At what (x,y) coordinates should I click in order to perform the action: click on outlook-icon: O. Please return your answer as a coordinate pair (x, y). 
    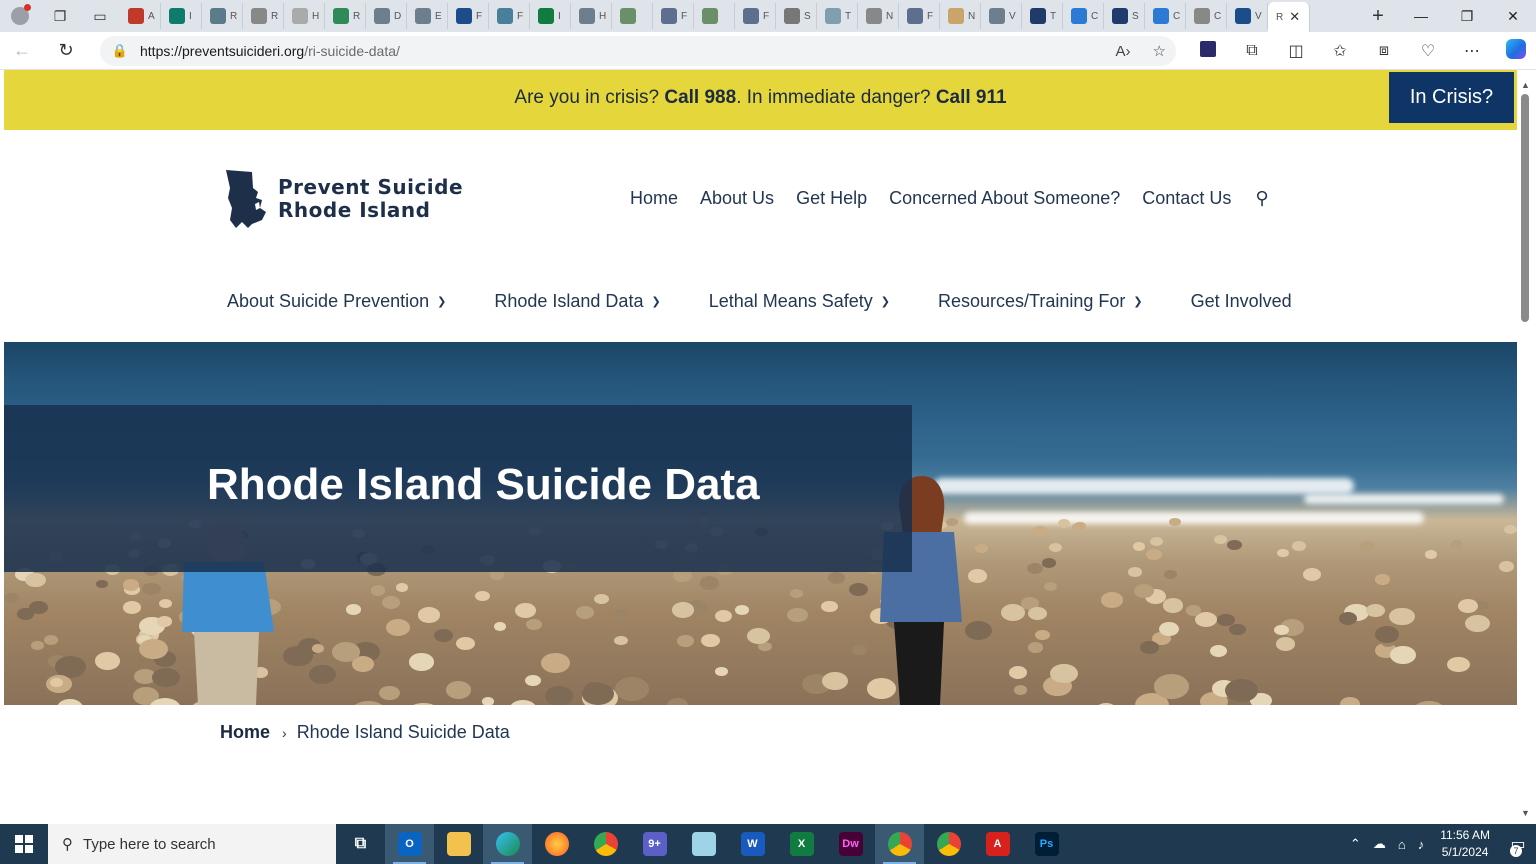
    Looking at the image, I should click on (409, 844).